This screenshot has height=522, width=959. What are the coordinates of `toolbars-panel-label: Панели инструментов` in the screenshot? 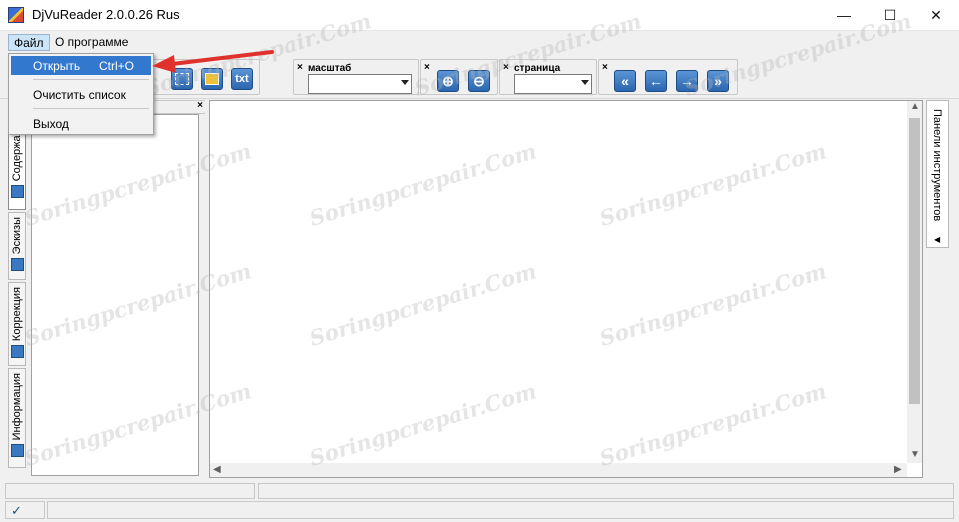 It's located at (937, 165).